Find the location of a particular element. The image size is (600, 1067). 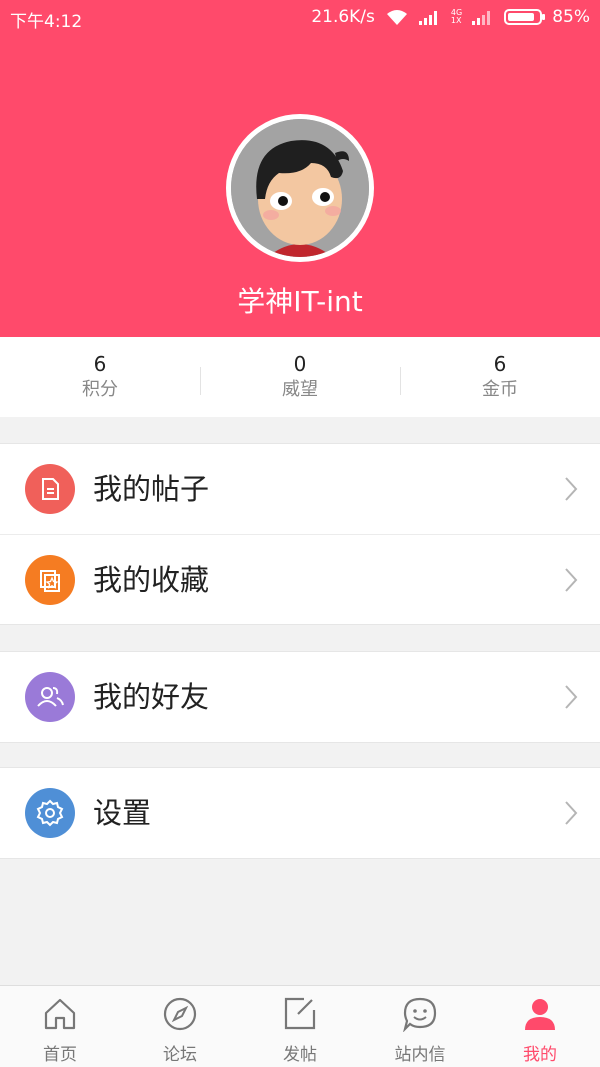

tab-post: 发帖 is located at coordinates (300, 1026).